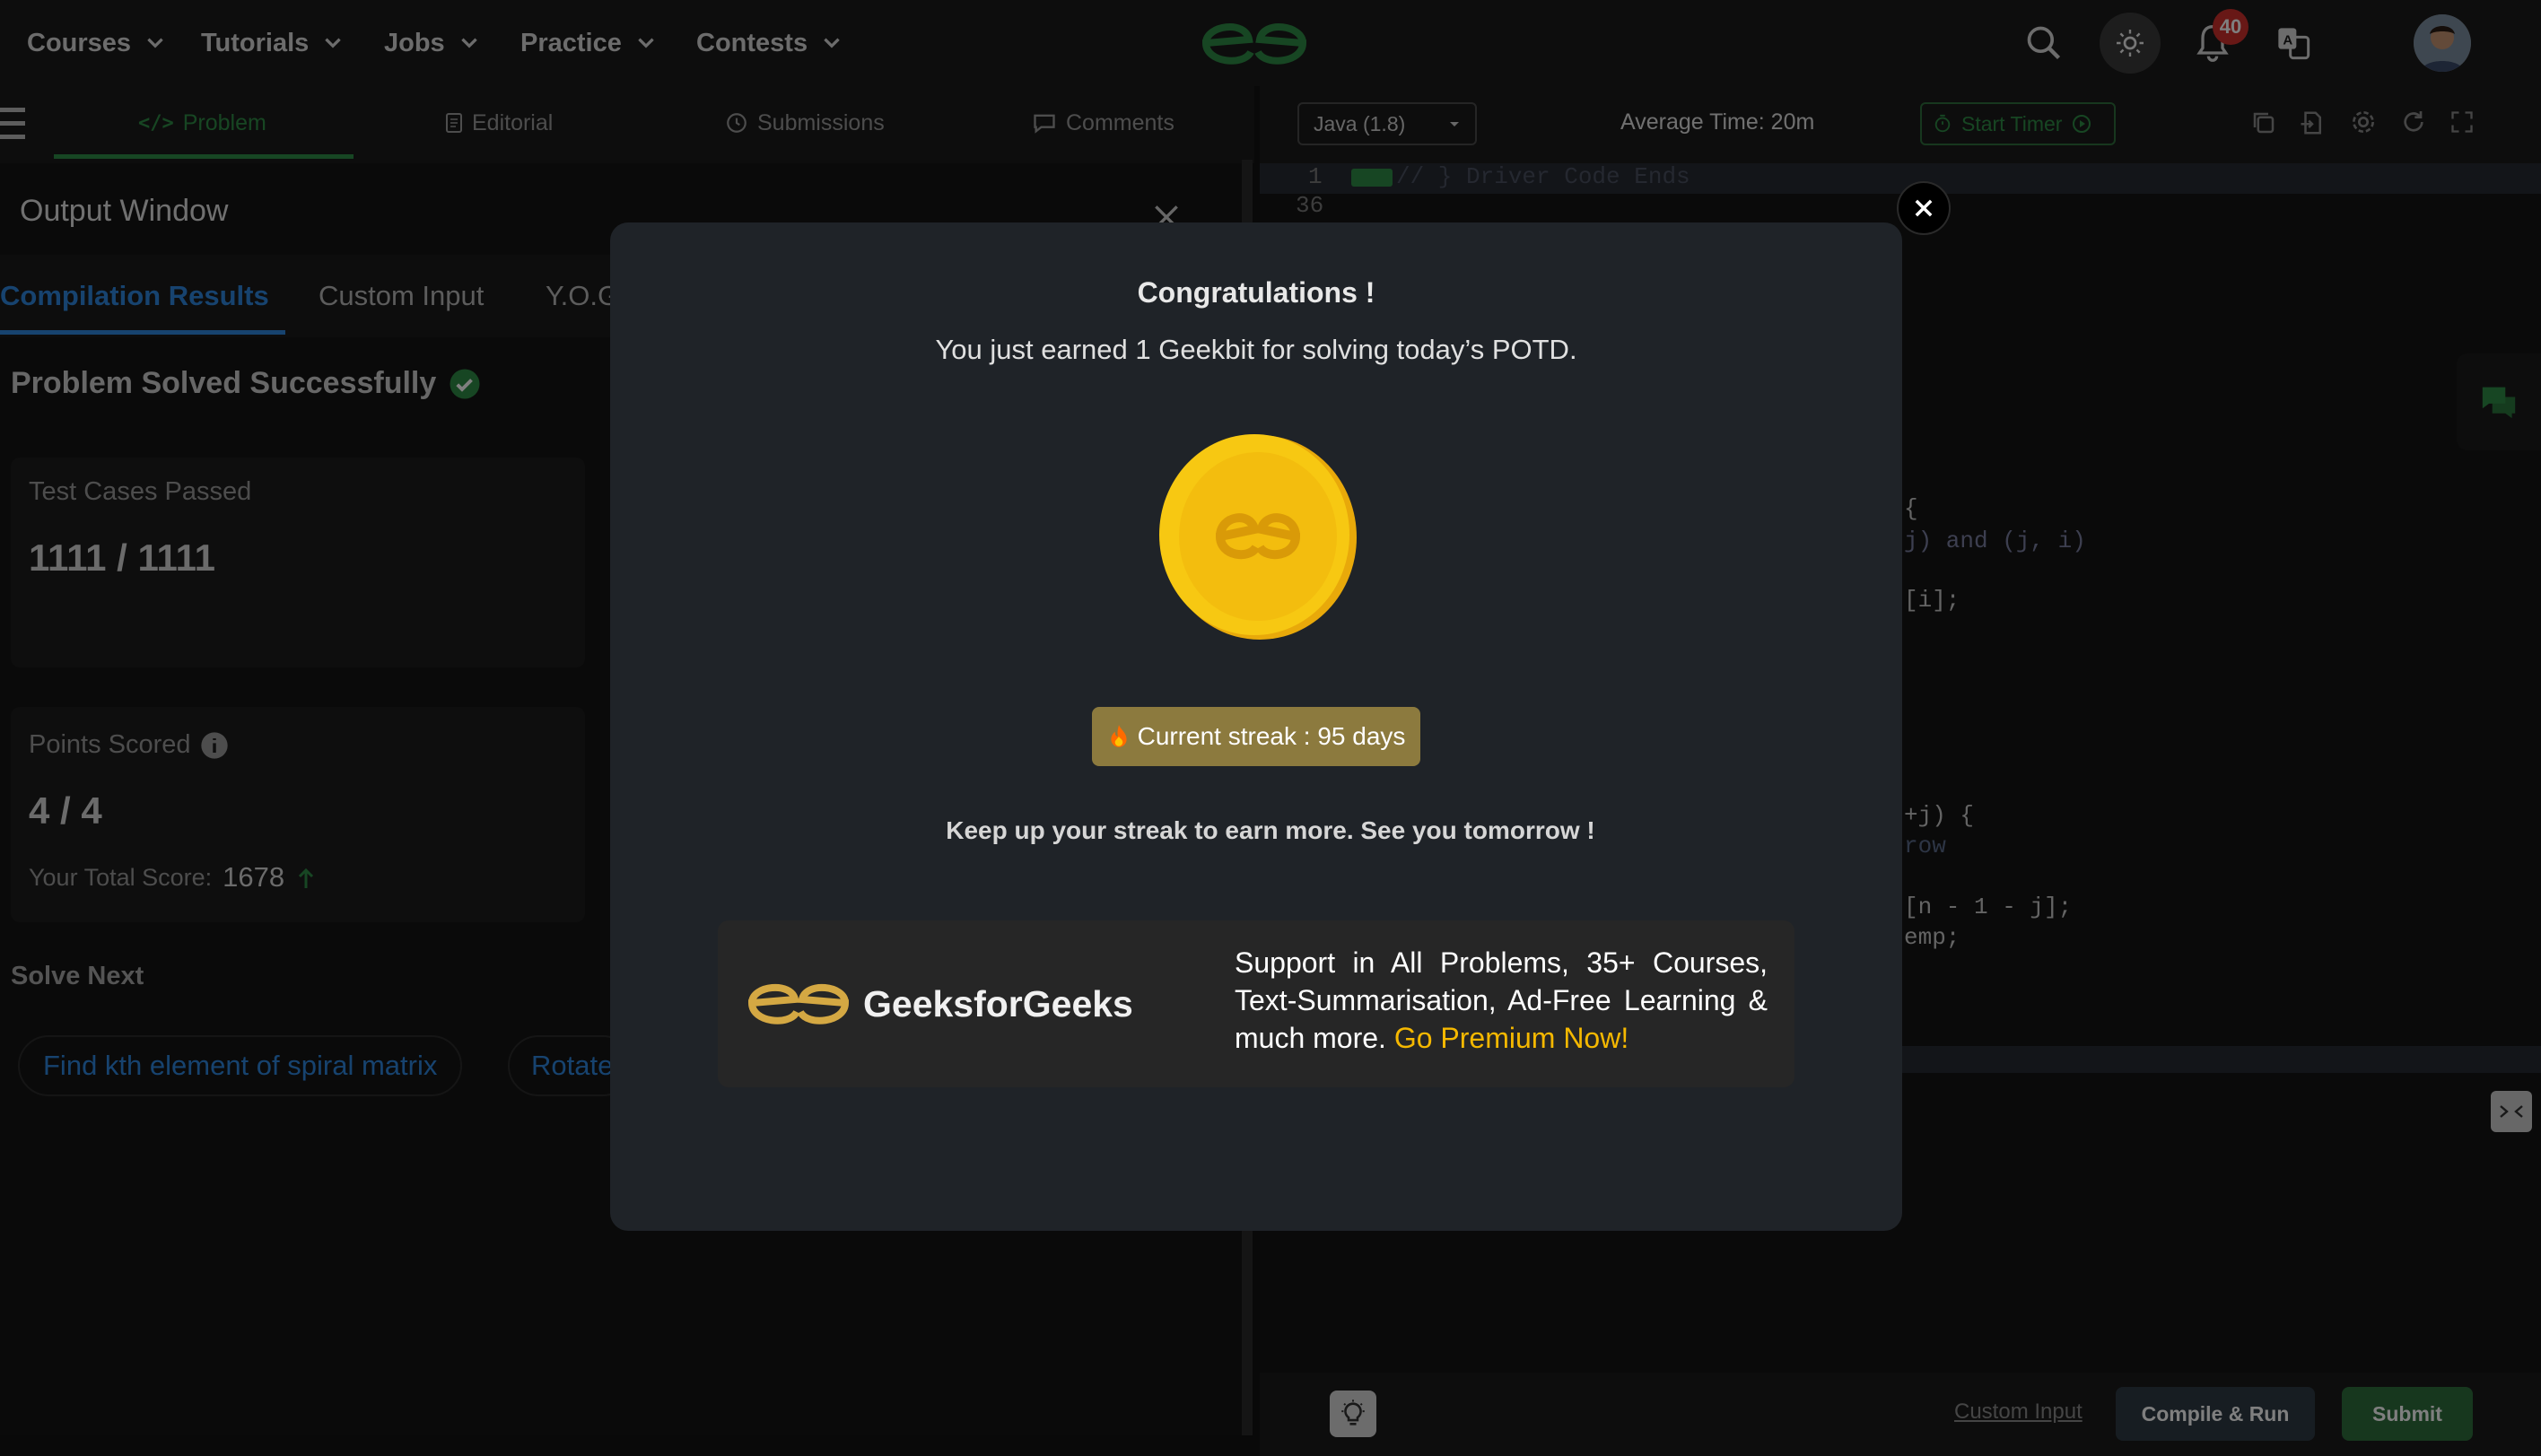 The width and height of the screenshot is (2541, 1456). What do you see at coordinates (998, 1004) in the screenshot?
I see `brand-name: GeeksforGeeks` at bounding box center [998, 1004].